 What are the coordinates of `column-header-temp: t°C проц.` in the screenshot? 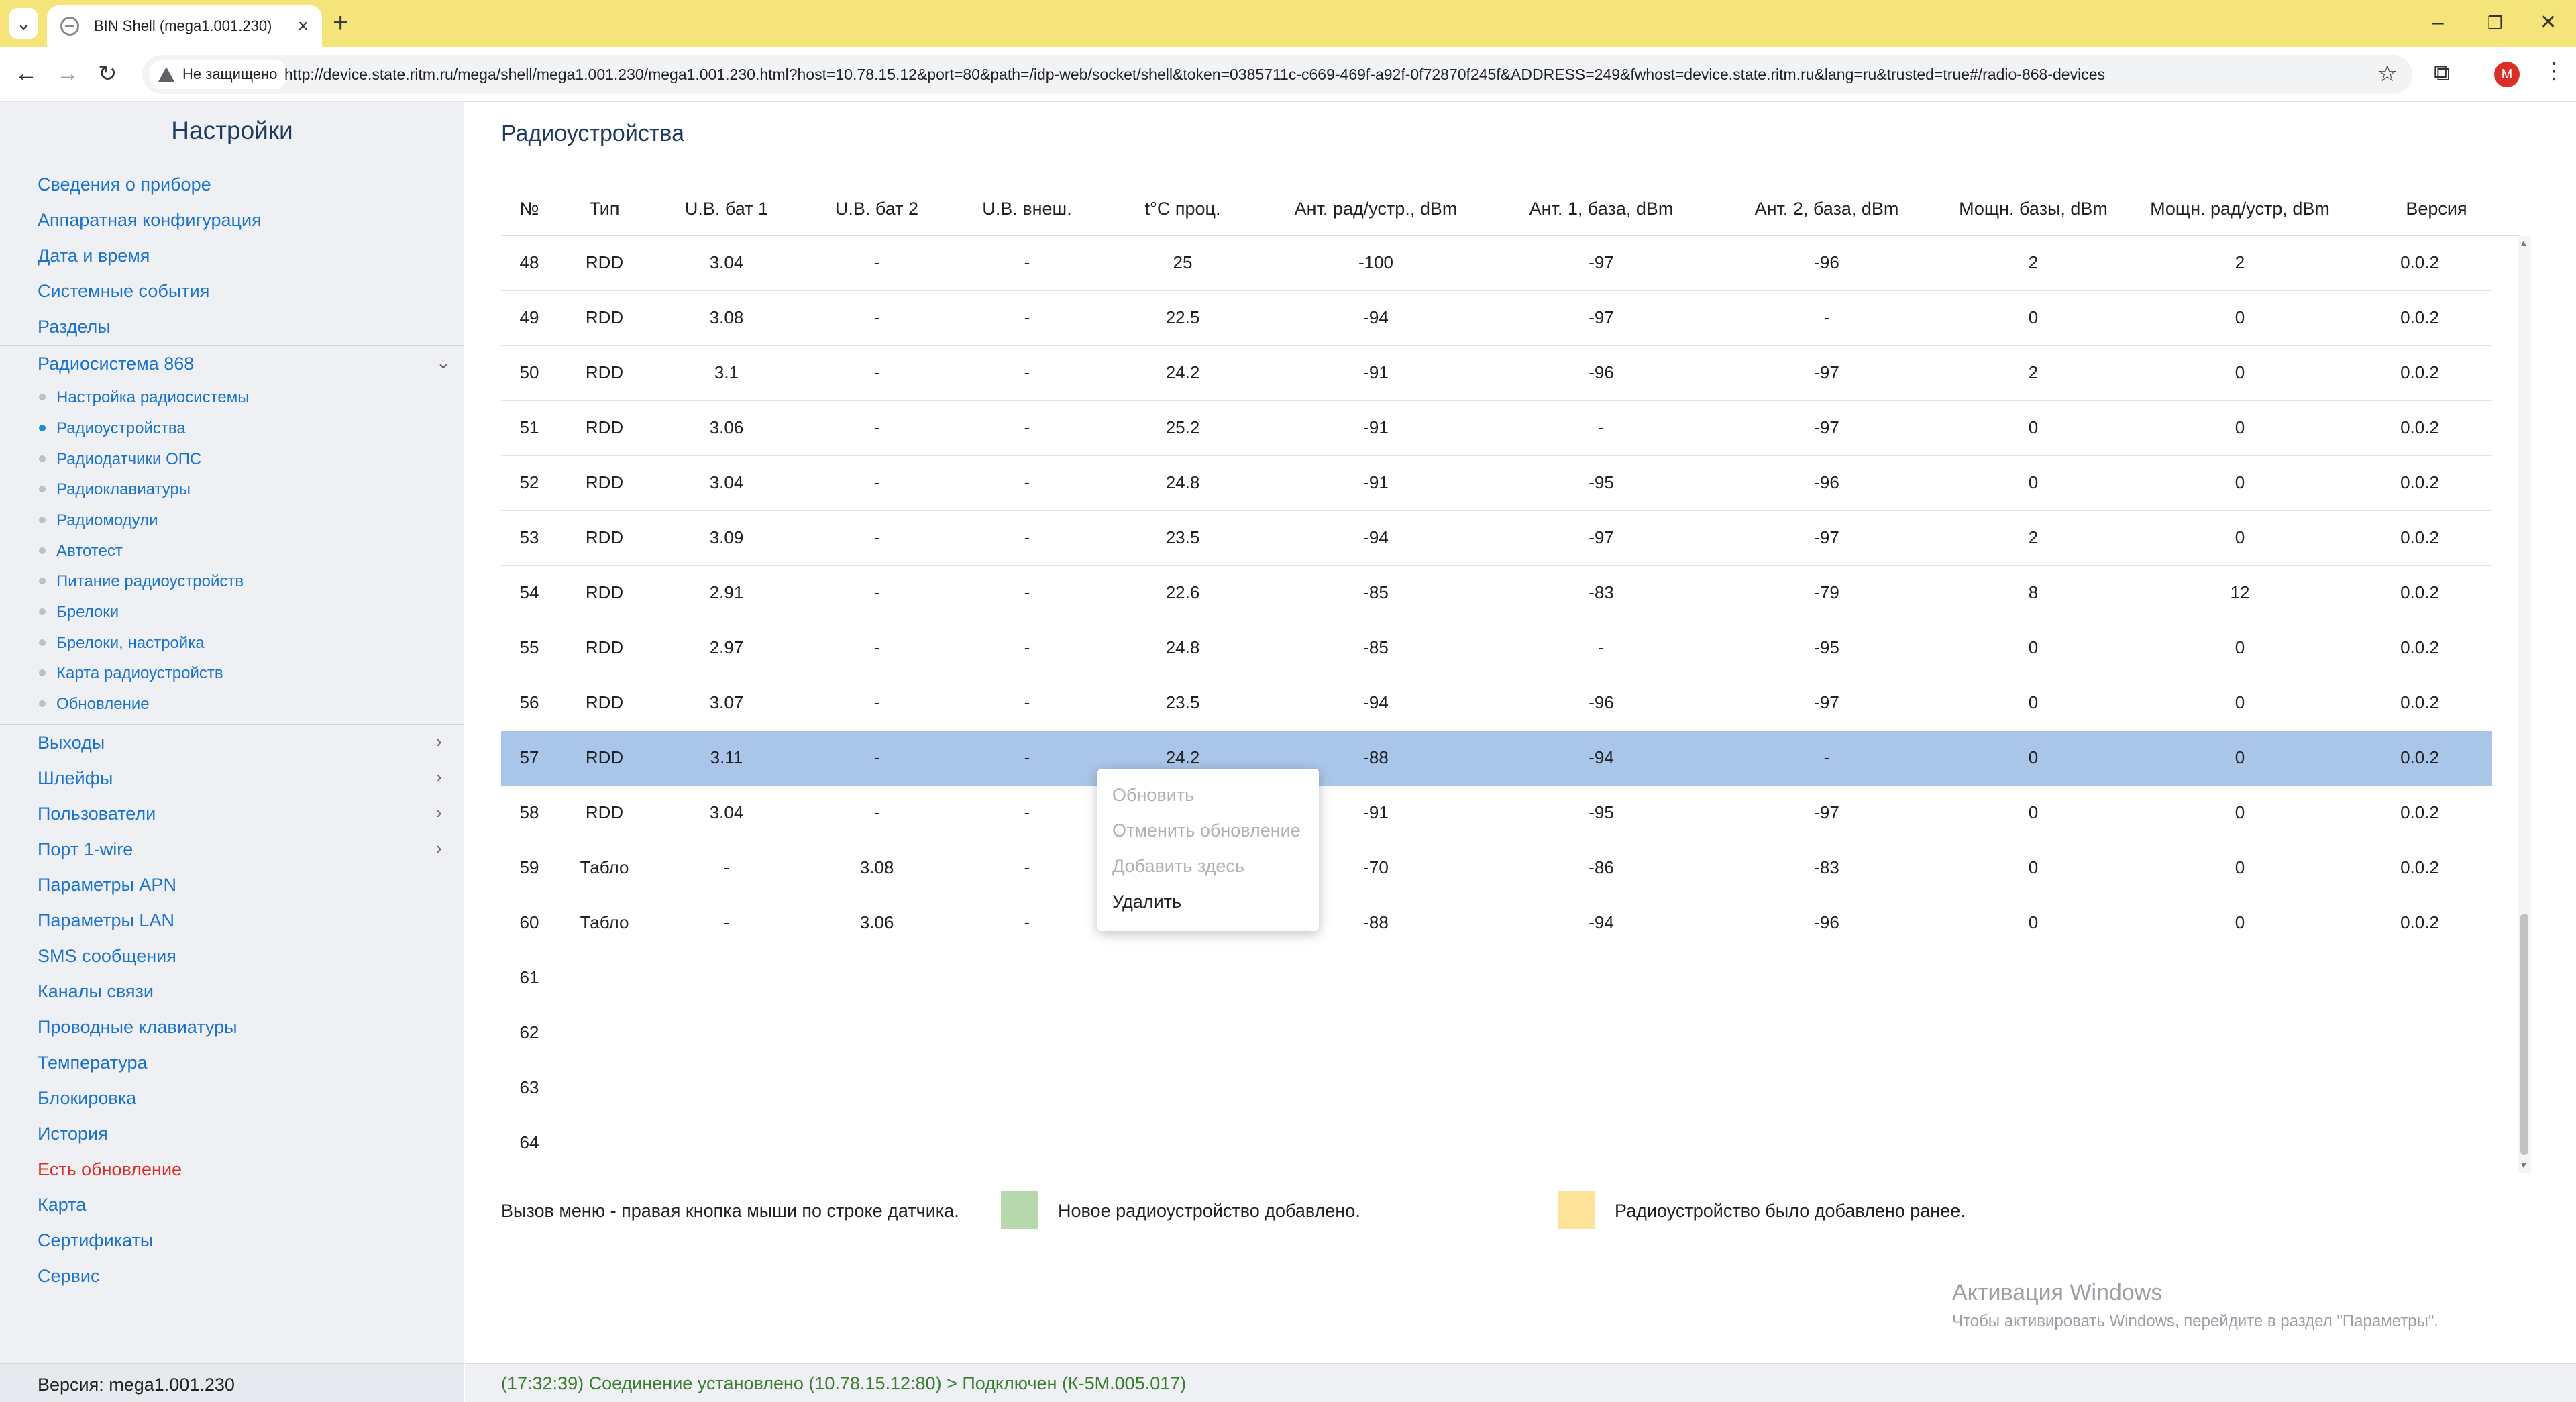 It's located at (1182, 209).